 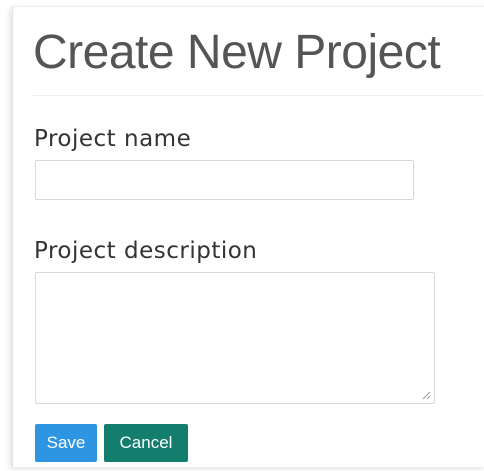 I want to click on page-title: Create New Project, so click(x=237, y=52).